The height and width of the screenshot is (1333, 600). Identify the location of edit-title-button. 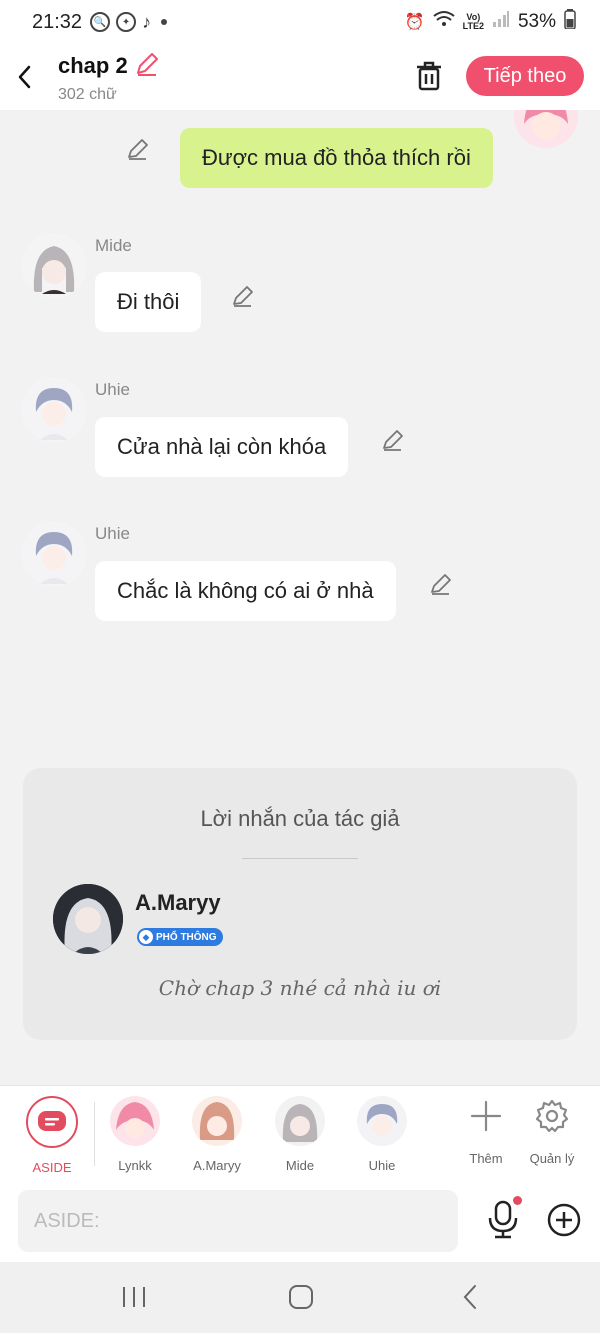
(147, 66).